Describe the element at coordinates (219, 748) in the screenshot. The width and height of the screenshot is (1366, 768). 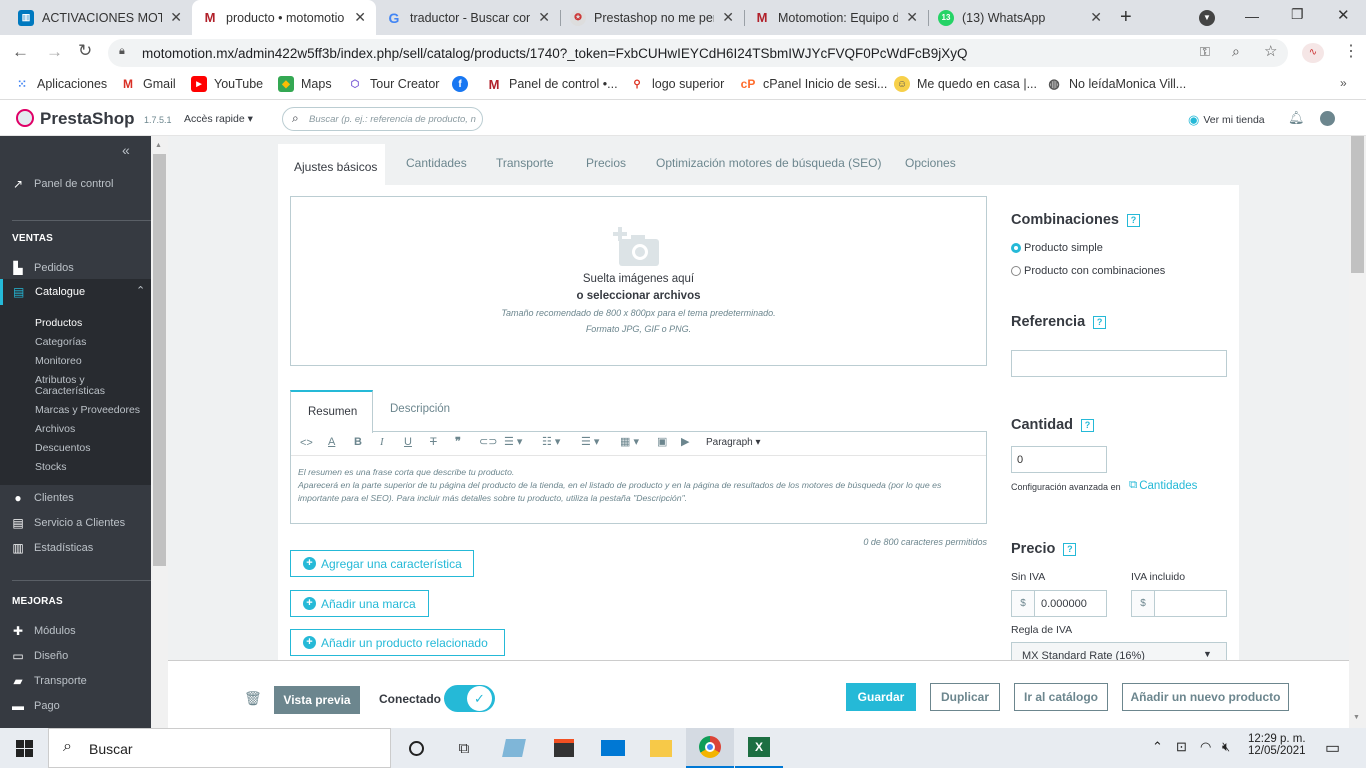
I see `taskbar-search: ⌕ Buscar` at that location.